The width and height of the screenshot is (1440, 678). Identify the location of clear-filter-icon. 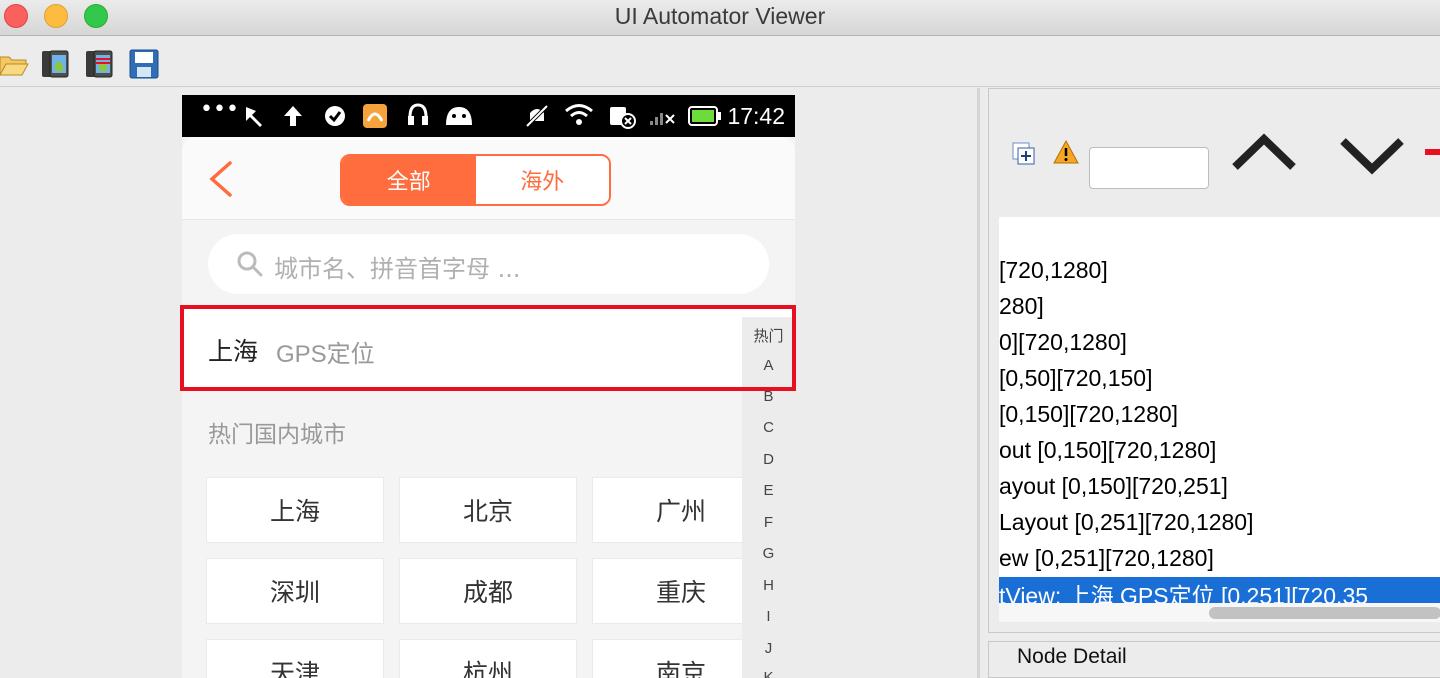
(1432, 152).